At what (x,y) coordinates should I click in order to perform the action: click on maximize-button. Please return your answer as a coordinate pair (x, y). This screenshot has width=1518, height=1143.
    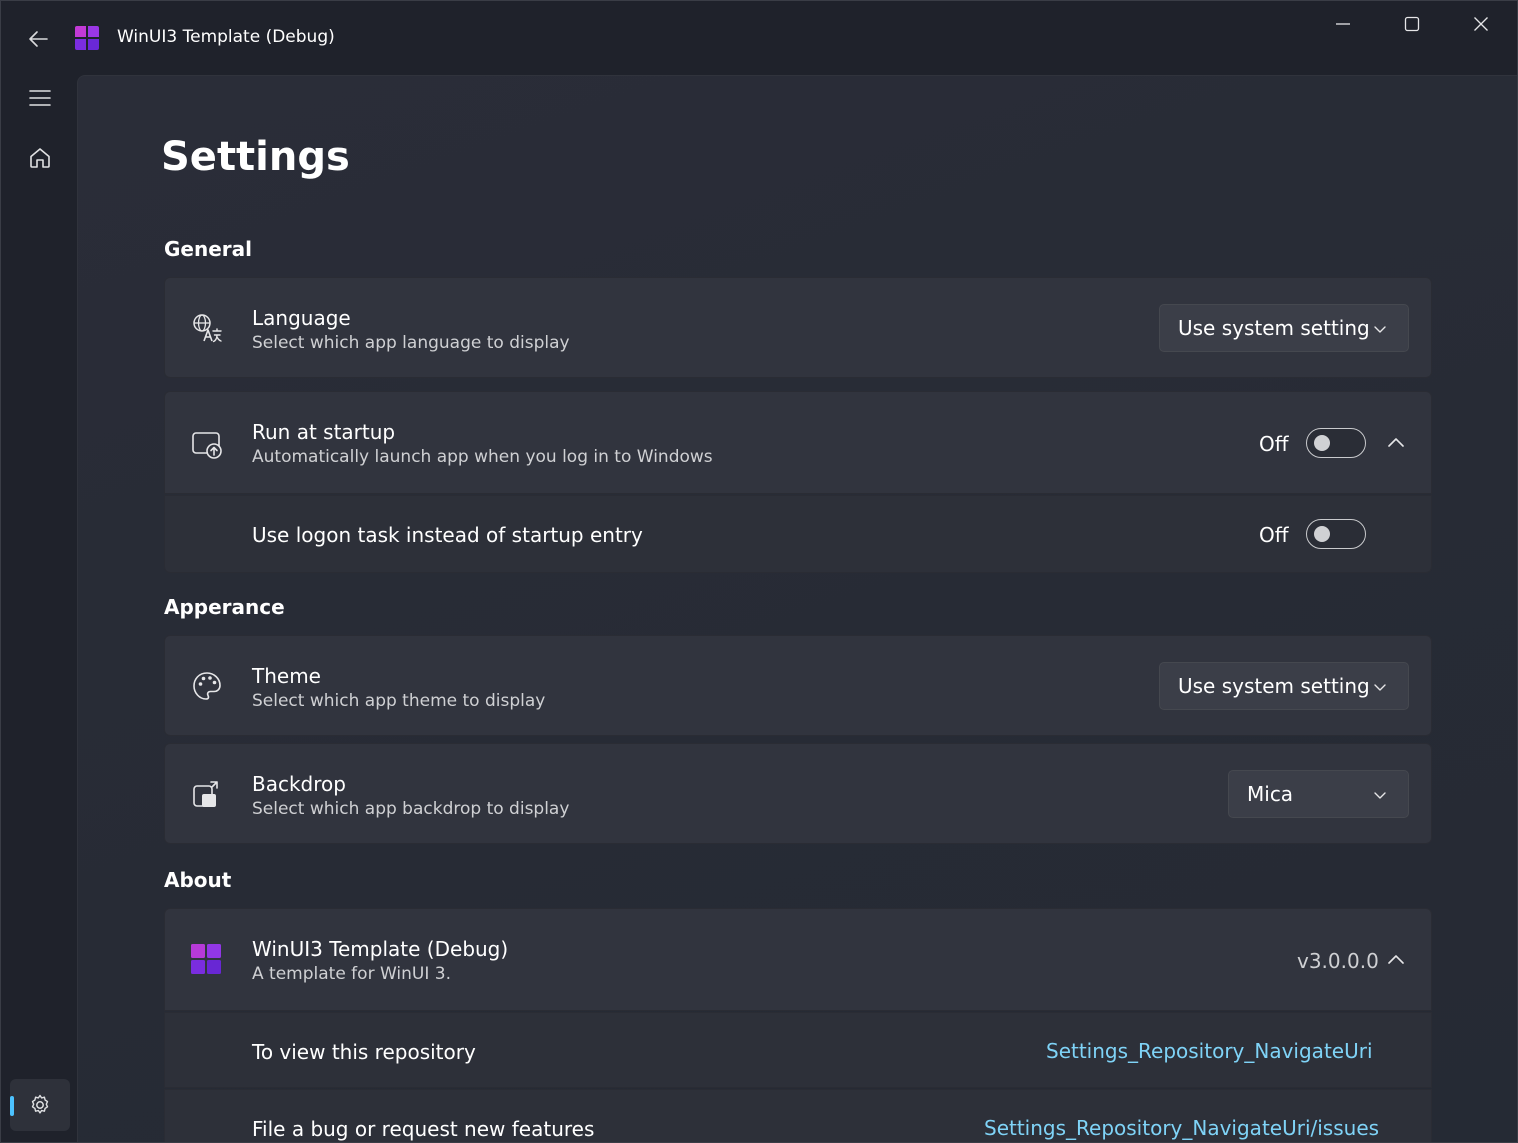
    Looking at the image, I should click on (1412, 24).